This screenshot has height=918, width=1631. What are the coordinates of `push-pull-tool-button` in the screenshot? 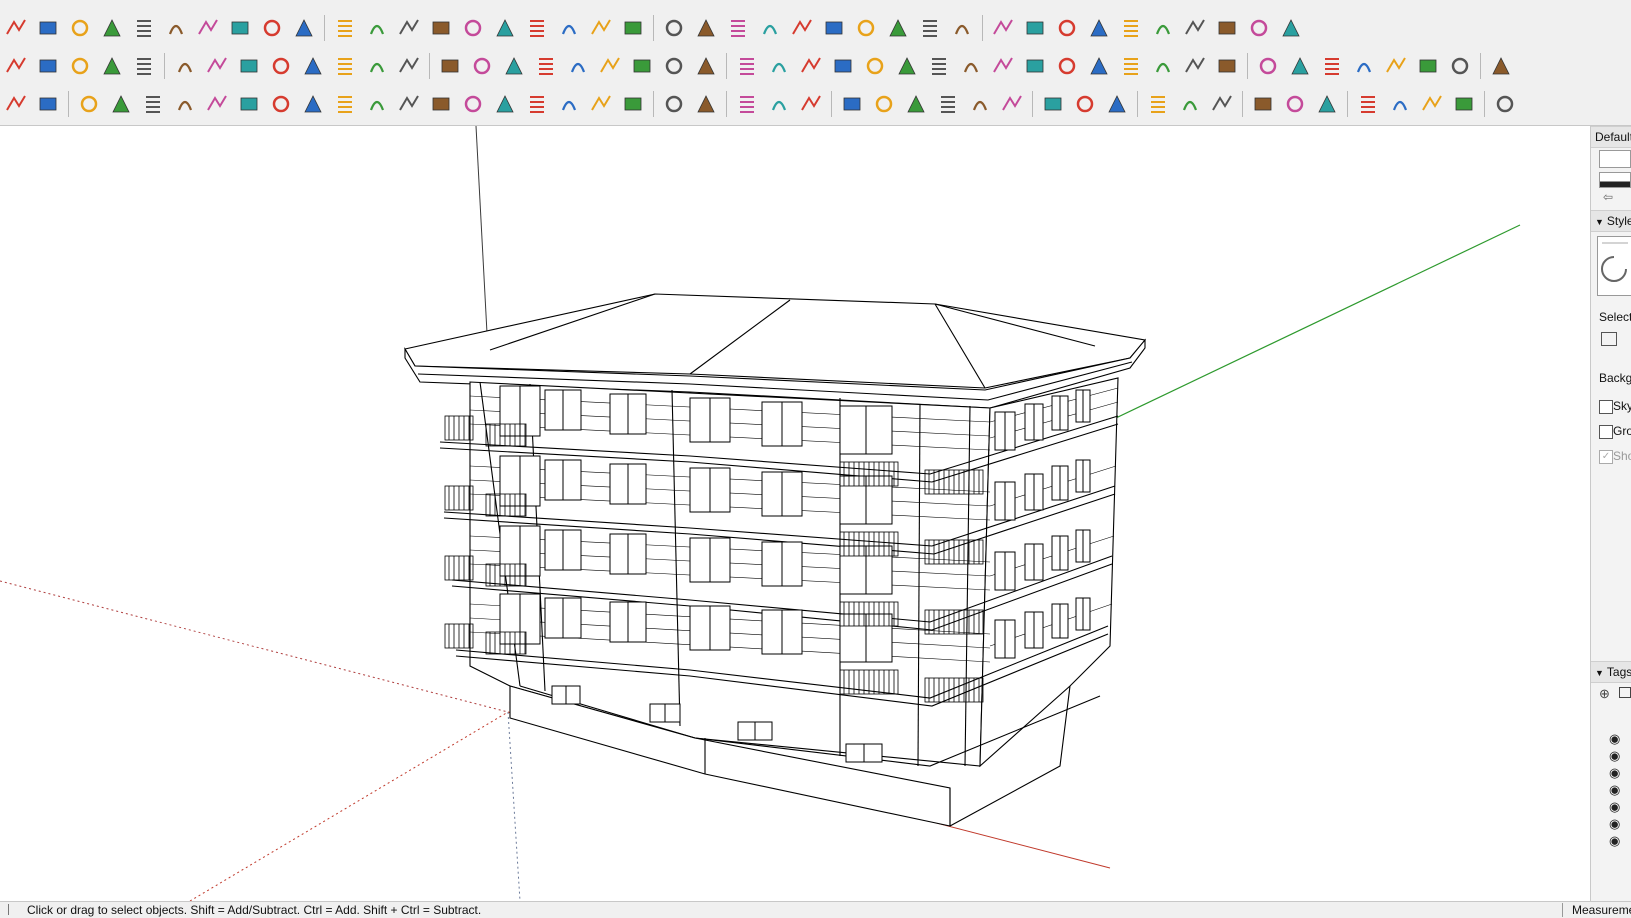 It's located at (208, 28).